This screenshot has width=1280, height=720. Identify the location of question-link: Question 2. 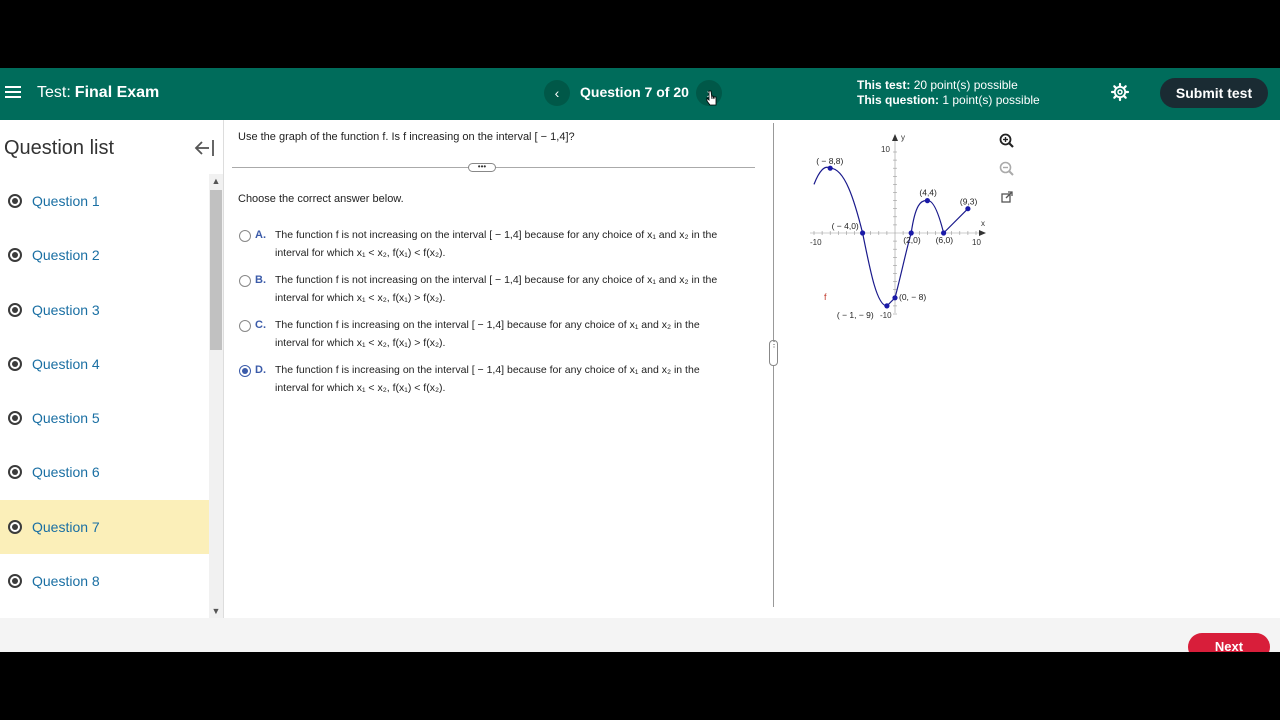
(66, 255).